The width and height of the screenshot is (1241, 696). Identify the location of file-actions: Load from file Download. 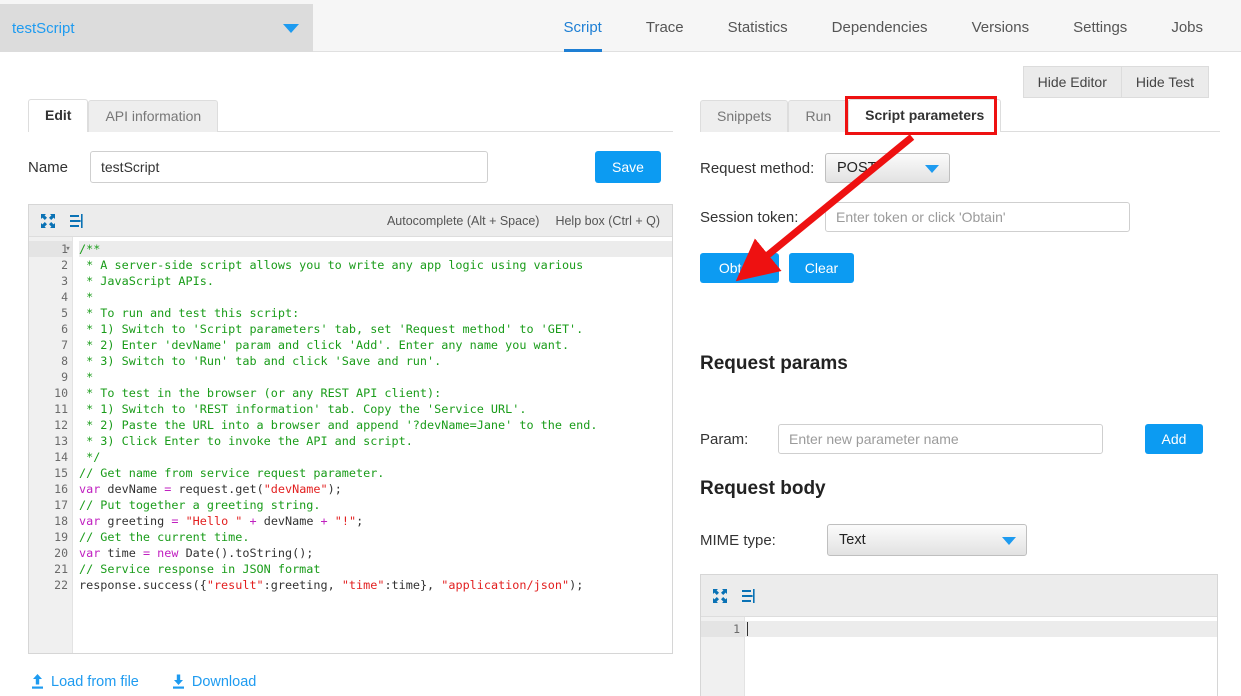
(159, 681).